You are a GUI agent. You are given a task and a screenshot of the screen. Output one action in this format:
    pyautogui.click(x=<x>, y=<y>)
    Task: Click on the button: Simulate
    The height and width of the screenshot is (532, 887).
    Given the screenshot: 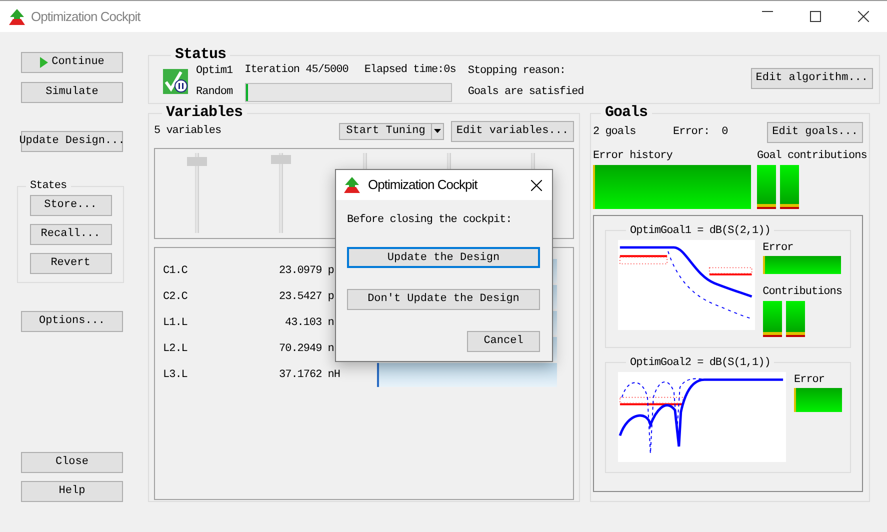 What is the action you would take?
    pyautogui.click(x=72, y=92)
    